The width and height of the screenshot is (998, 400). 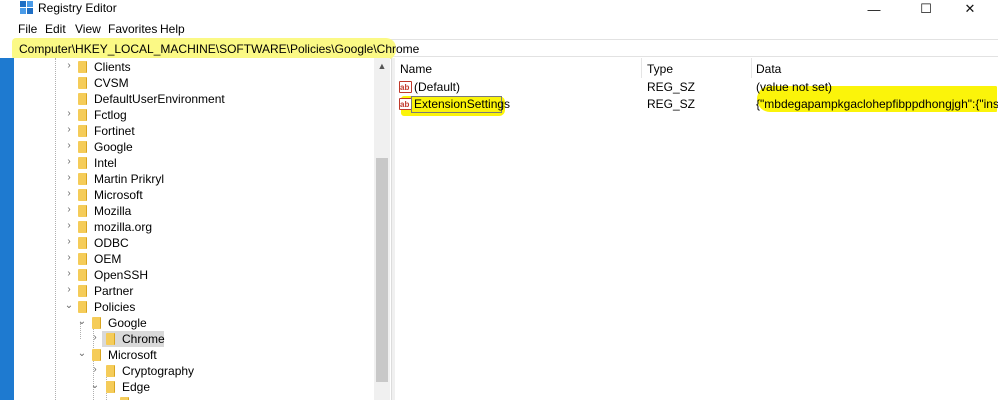 I want to click on maximize-icon: ☐, so click(x=926, y=8).